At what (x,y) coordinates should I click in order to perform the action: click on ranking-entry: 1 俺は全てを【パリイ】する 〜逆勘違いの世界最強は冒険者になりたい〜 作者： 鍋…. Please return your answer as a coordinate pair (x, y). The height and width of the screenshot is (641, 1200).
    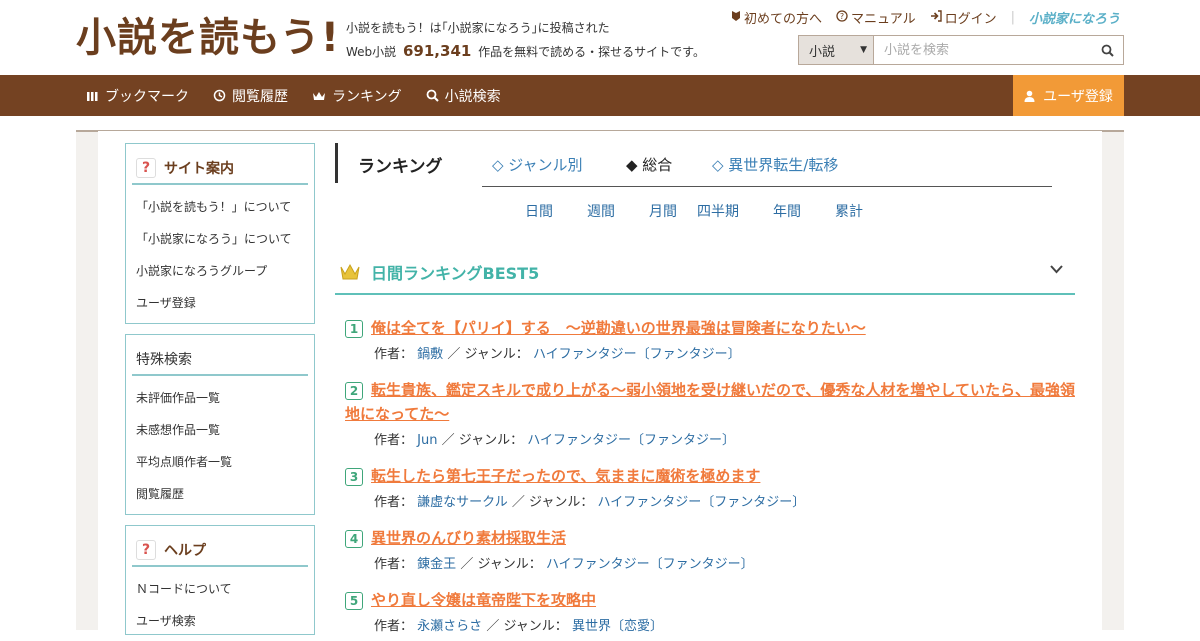
    Looking at the image, I should click on (710, 339).